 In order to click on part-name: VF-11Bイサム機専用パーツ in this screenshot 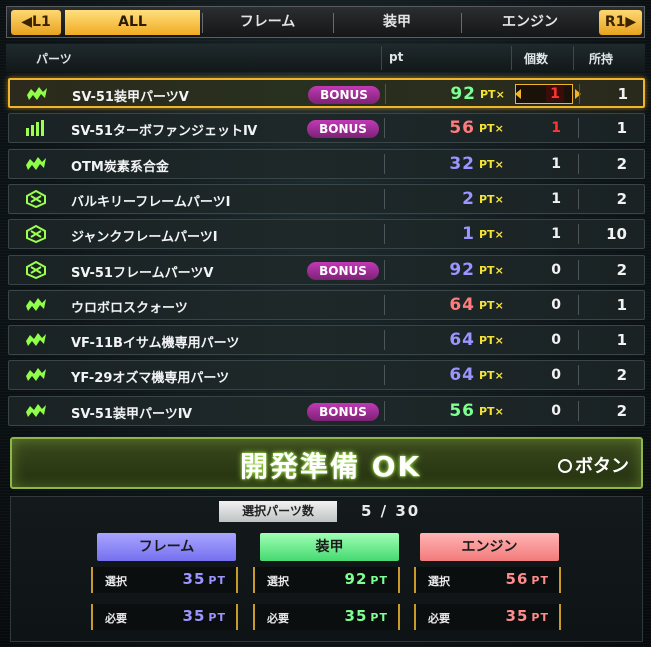, I will do `click(155, 343)`.